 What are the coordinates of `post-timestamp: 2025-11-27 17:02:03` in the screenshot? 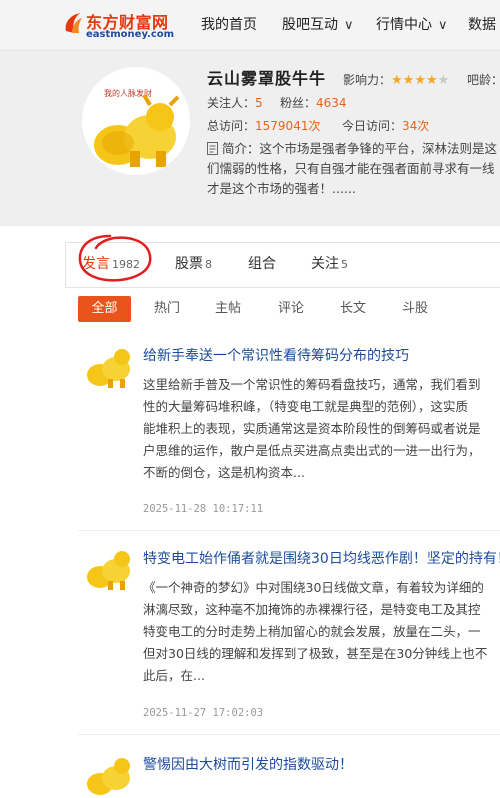 It's located at (203, 713).